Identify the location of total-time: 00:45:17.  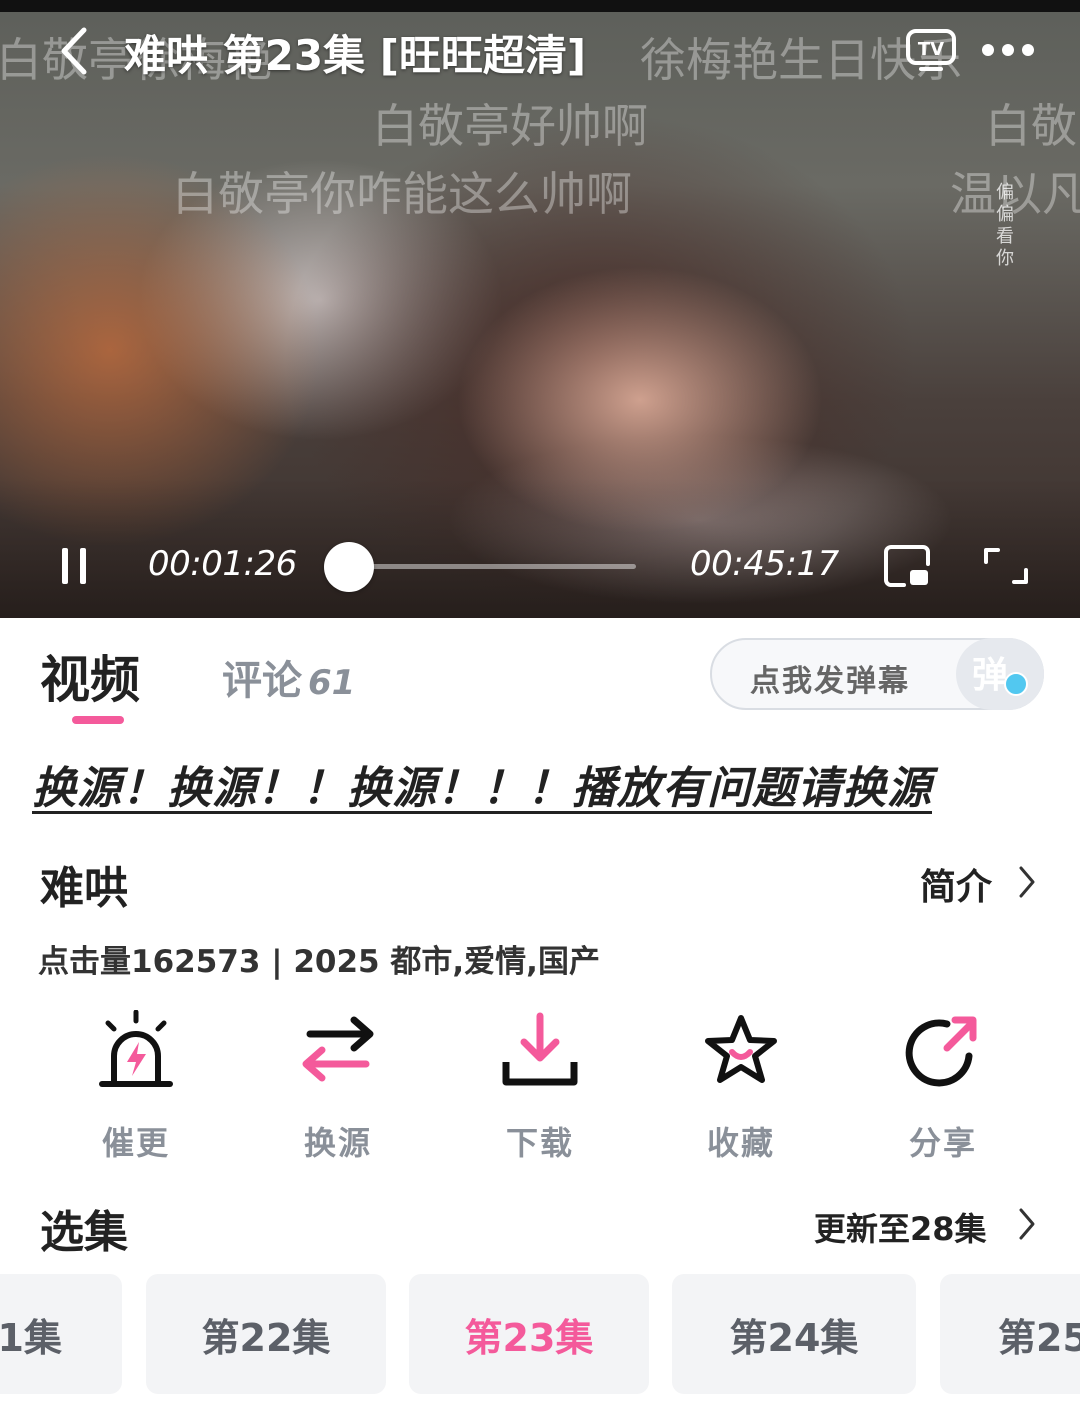
(764, 564).